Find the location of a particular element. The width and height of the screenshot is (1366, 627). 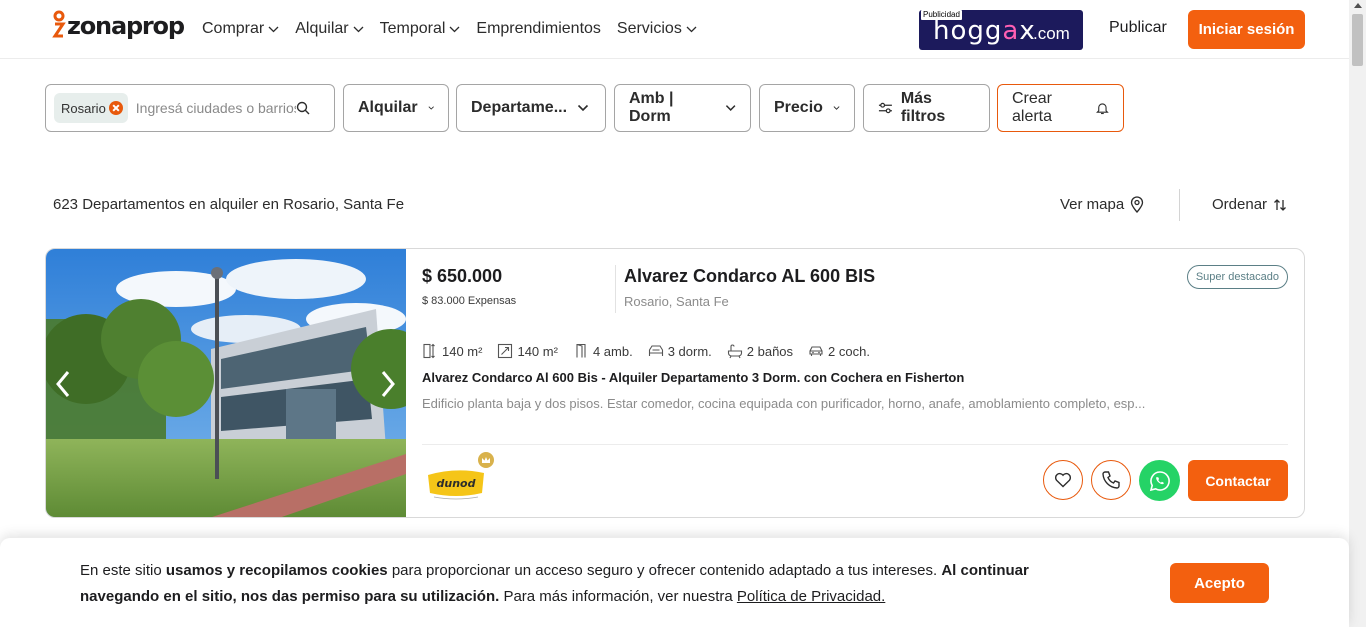

covered-area-icon is located at coordinates (505, 351).